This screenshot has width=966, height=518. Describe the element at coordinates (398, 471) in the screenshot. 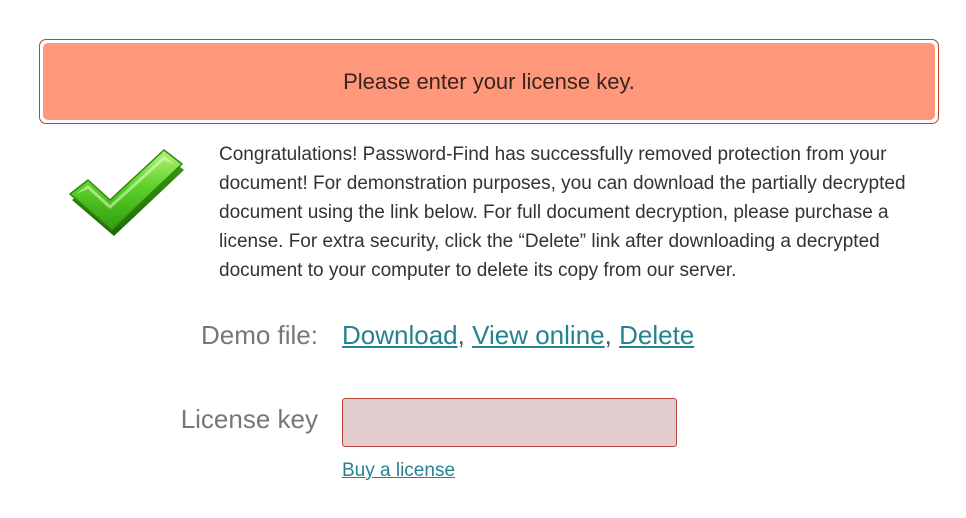

I see `buy-license-link: Buy a license` at that location.